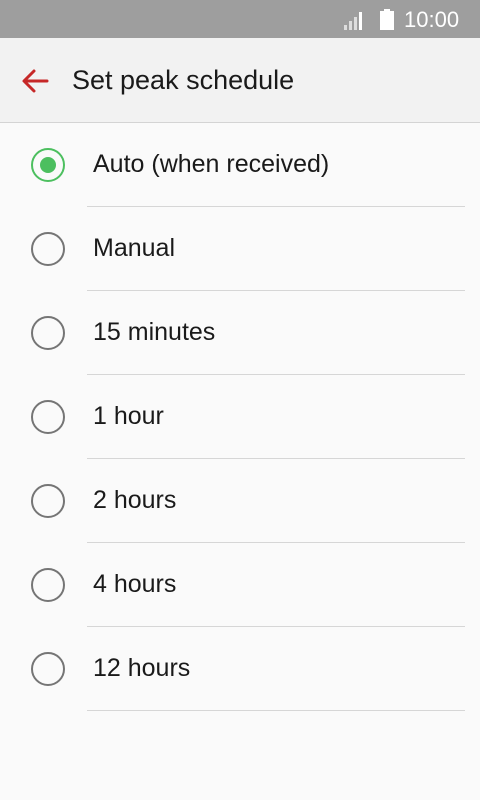 Image resolution: width=480 pixels, height=800 pixels. I want to click on divider, so click(276, 710).